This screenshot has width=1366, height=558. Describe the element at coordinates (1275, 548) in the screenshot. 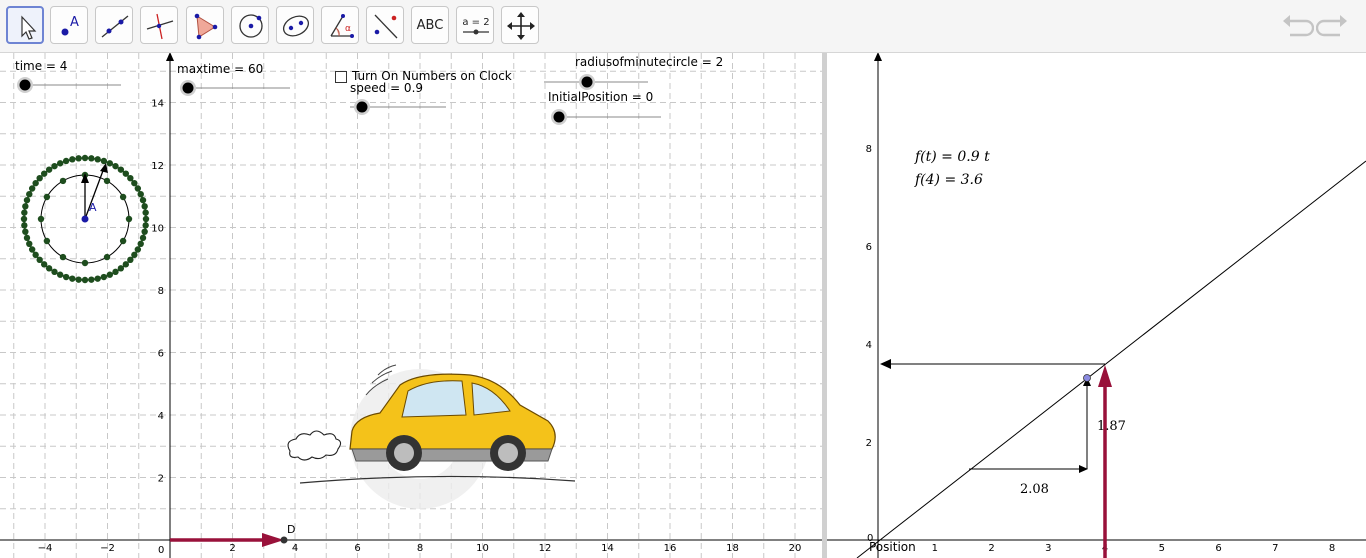

I see `x-tick-label: 7` at that location.